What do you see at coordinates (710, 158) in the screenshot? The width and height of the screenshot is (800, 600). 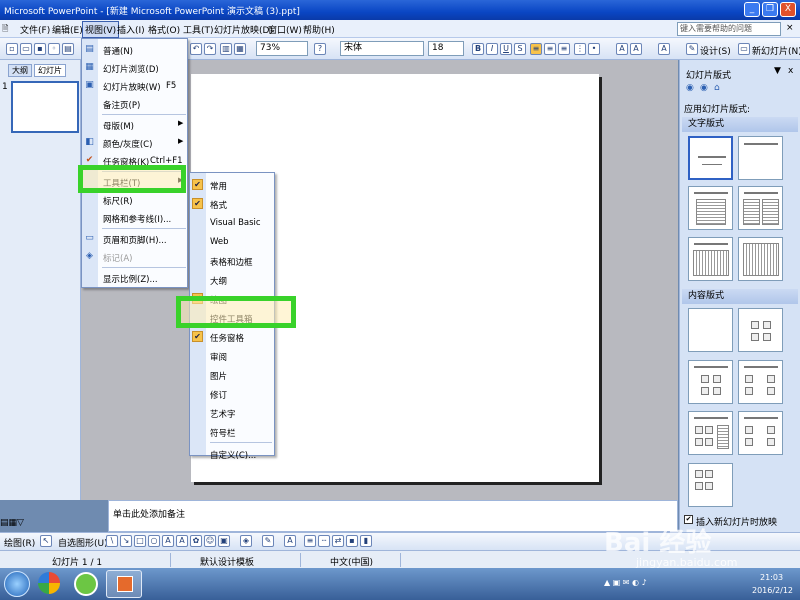 I see `layout-title-slide` at bounding box center [710, 158].